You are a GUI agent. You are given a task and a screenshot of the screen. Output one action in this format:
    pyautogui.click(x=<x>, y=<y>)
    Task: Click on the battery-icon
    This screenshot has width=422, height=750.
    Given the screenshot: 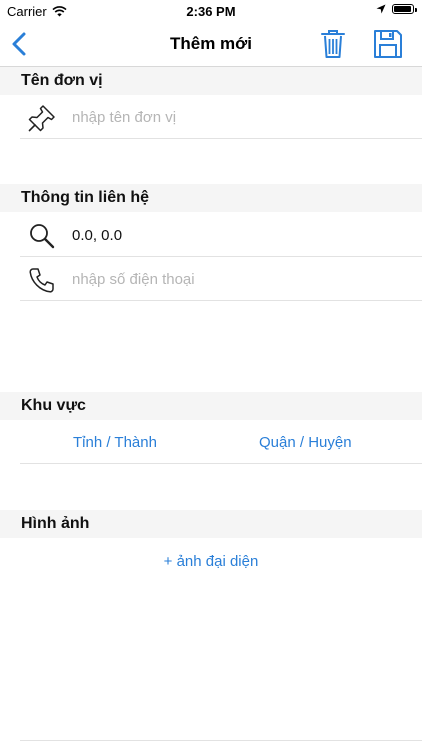 What is the action you would take?
    pyautogui.click(x=404, y=9)
    